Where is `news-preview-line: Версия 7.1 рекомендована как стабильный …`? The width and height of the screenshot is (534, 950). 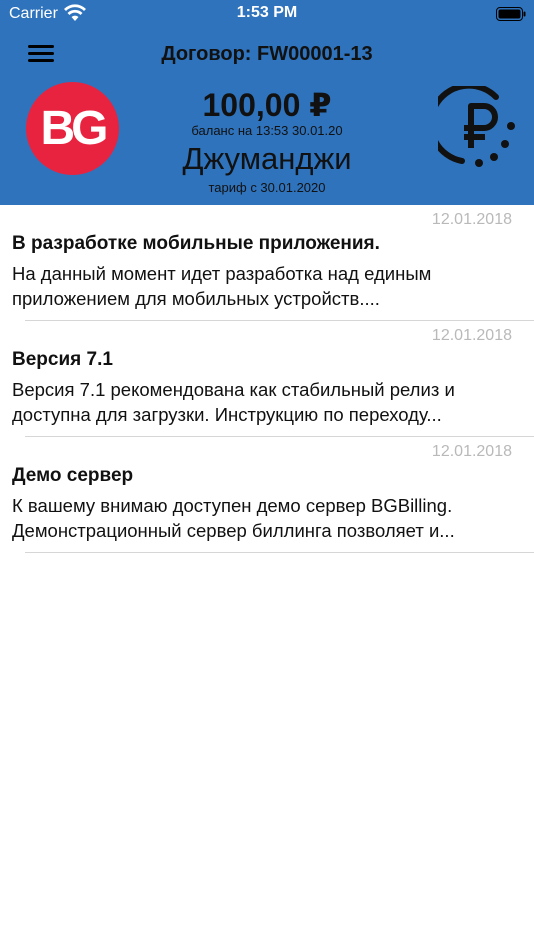 news-preview-line: Версия 7.1 рекомендована как стабильный … is located at coordinates (233, 389).